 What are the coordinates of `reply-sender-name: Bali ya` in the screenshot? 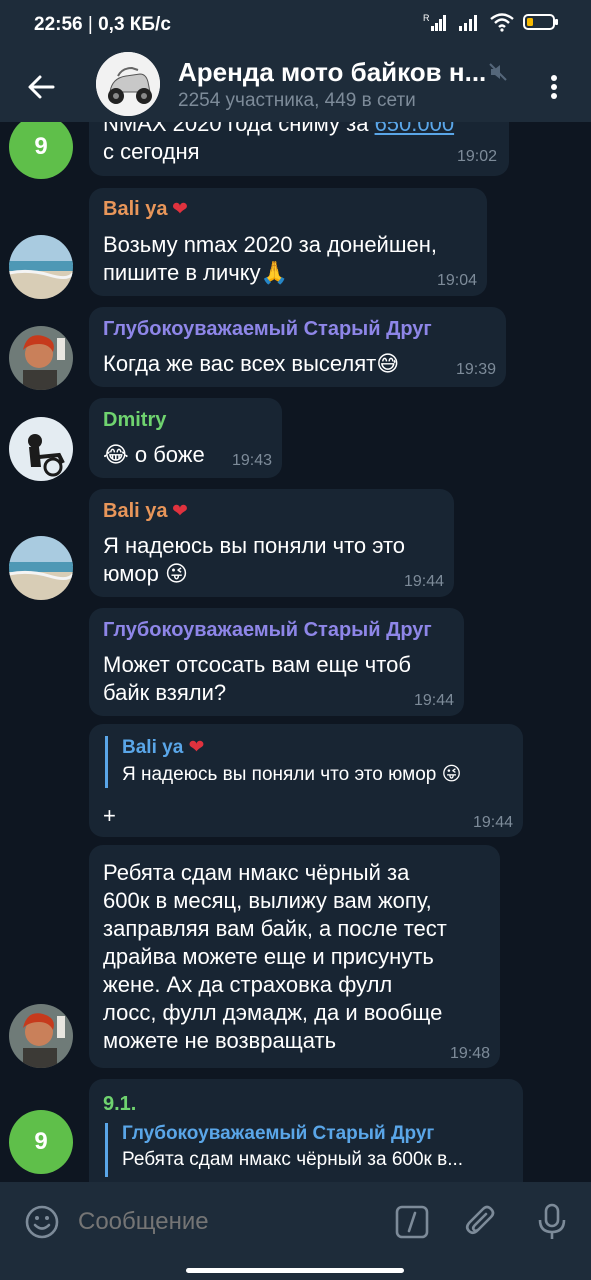 It's located at (153, 747).